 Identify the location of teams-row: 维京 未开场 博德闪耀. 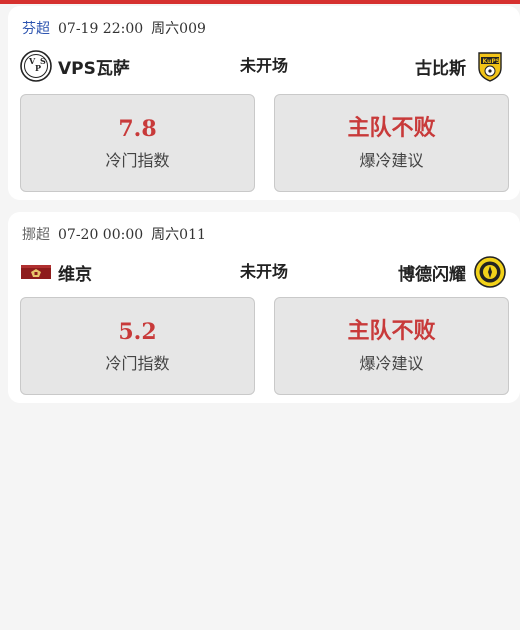
(264, 272).